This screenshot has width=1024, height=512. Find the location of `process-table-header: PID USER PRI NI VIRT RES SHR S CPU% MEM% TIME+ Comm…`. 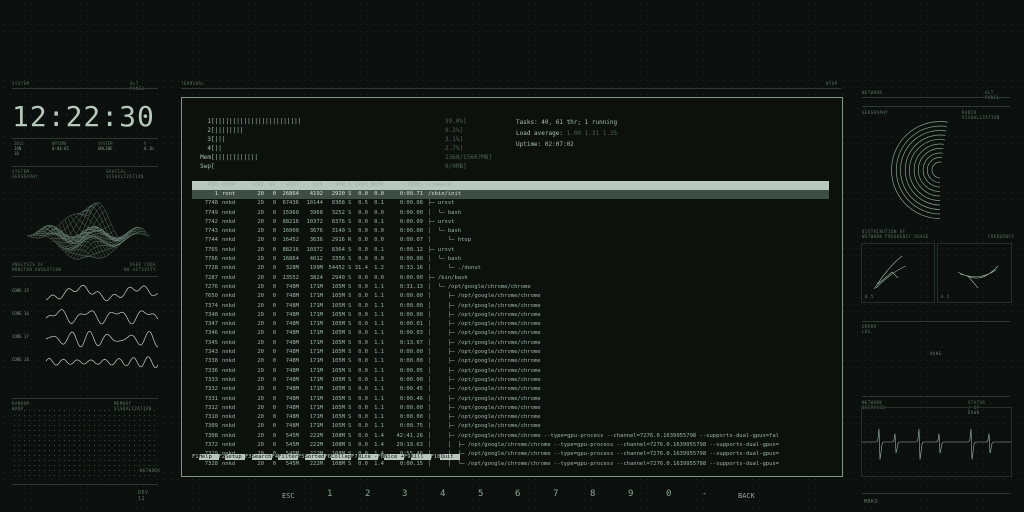

process-table-header: PID USER PRI NI VIRT RES SHR S CPU% MEM% TIME+ Comm… is located at coordinates (510, 186).